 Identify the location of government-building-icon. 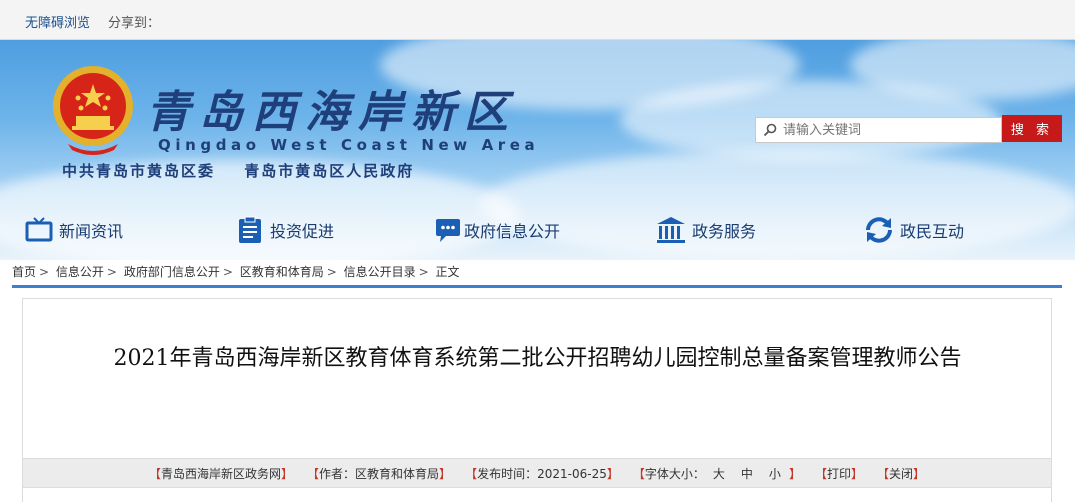
(671, 230).